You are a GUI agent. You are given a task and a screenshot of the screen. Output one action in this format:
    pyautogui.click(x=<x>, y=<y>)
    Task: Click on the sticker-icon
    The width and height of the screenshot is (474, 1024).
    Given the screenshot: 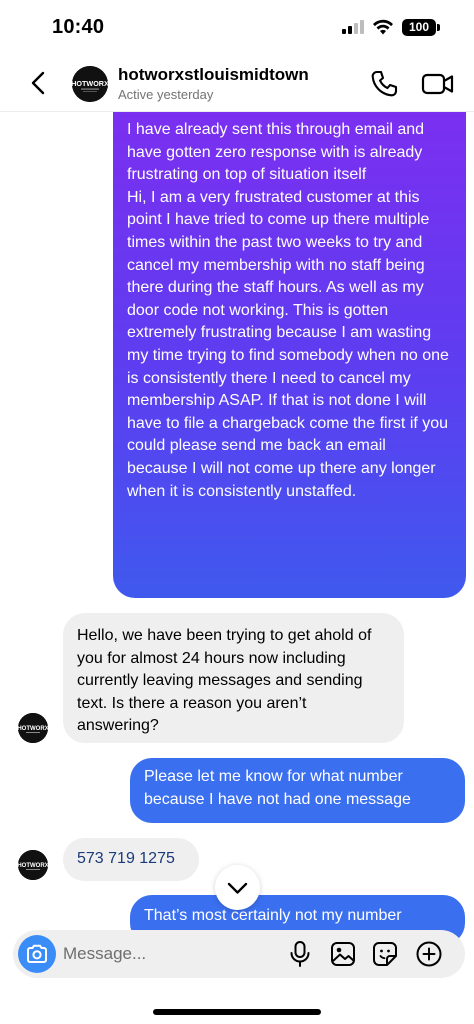 What is the action you would take?
    pyautogui.click(x=385, y=954)
    